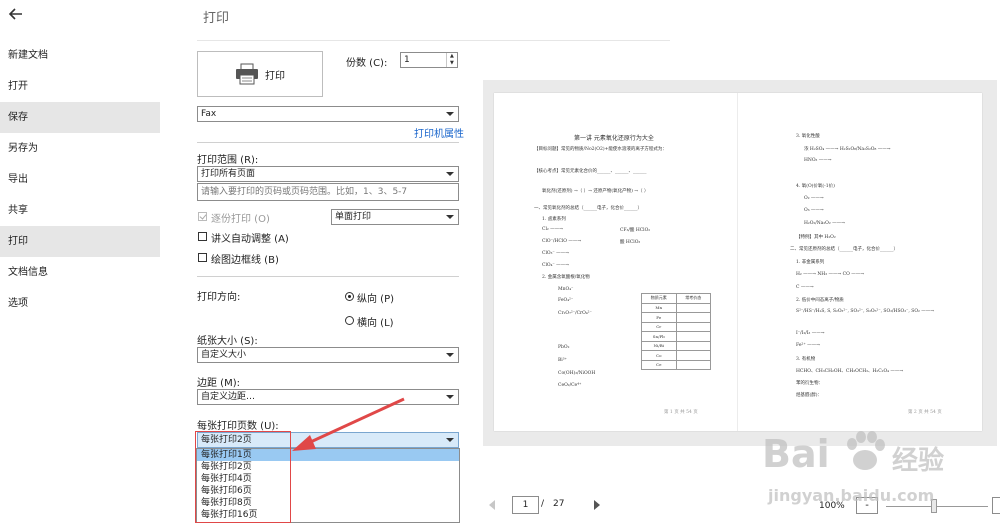 This screenshot has width=1000, height=530. Describe the element at coordinates (240, 219) in the screenshot. I see `collate-label: 逐份打印 (O)` at that location.